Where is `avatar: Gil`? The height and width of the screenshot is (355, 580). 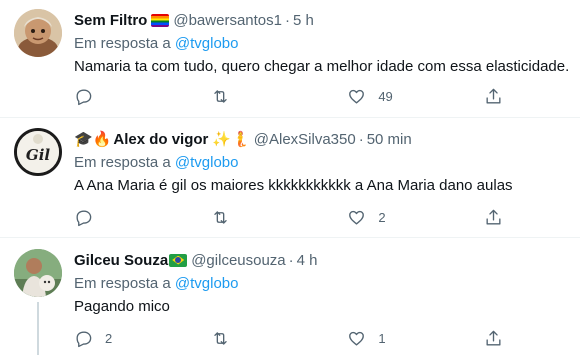
avatar: Gil is located at coordinates (38, 152).